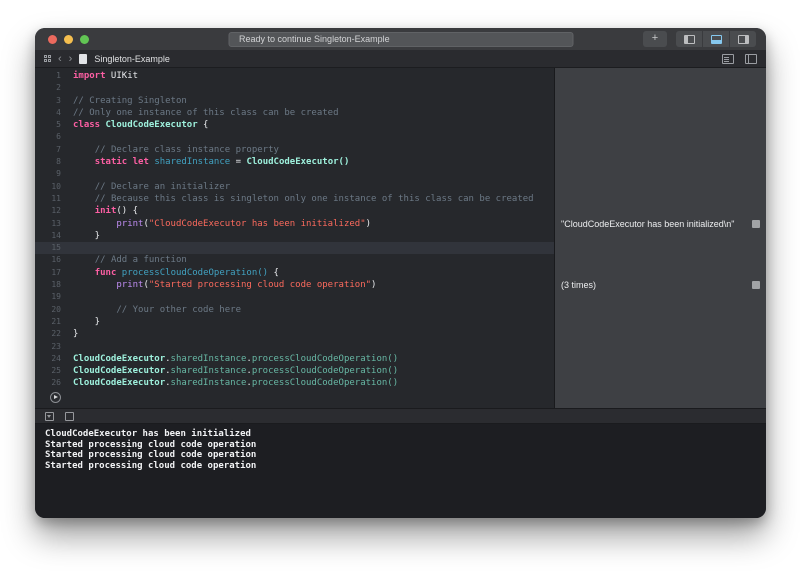 Image resolution: width=800 pixels, height=571 pixels. I want to click on line-number: 23, so click(56, 346).